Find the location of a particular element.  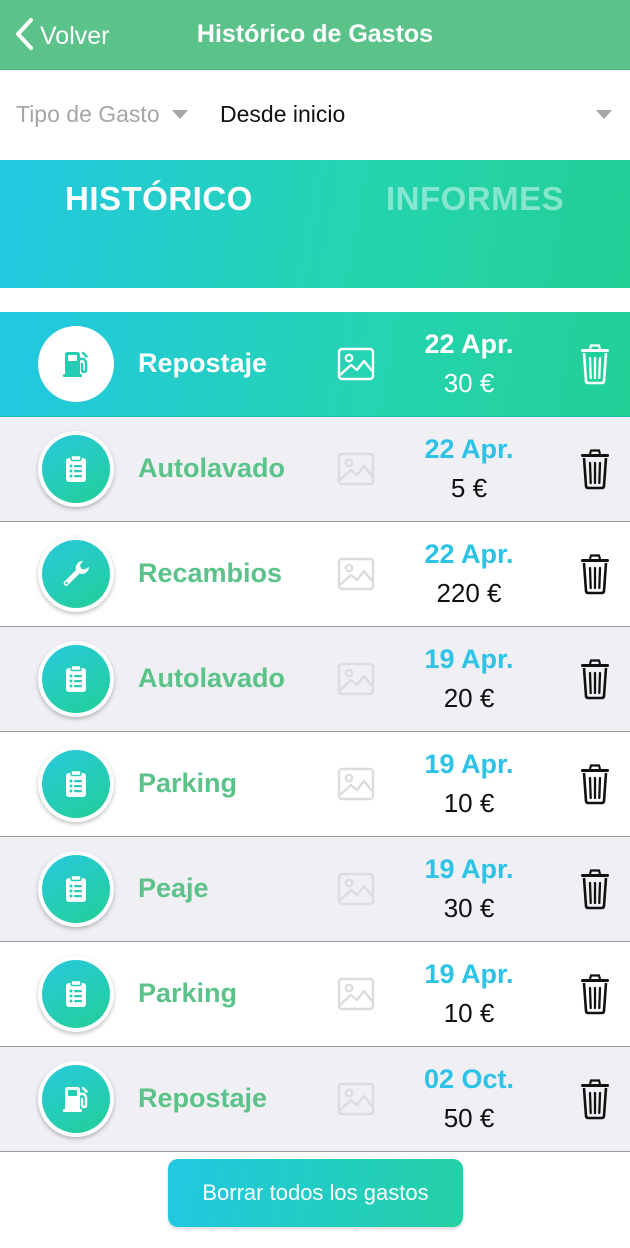

wrench-icon is located at coordinates (76, 574).